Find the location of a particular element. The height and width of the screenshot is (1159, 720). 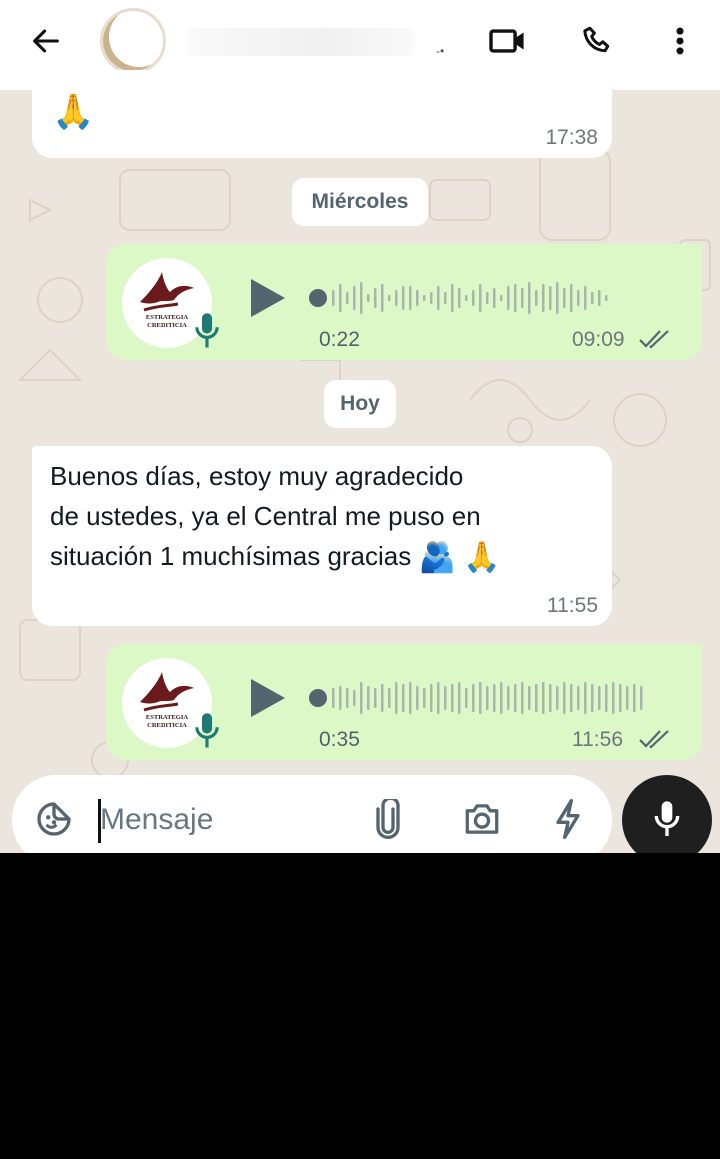

sticker-icon is located at coordinates (54, 819).